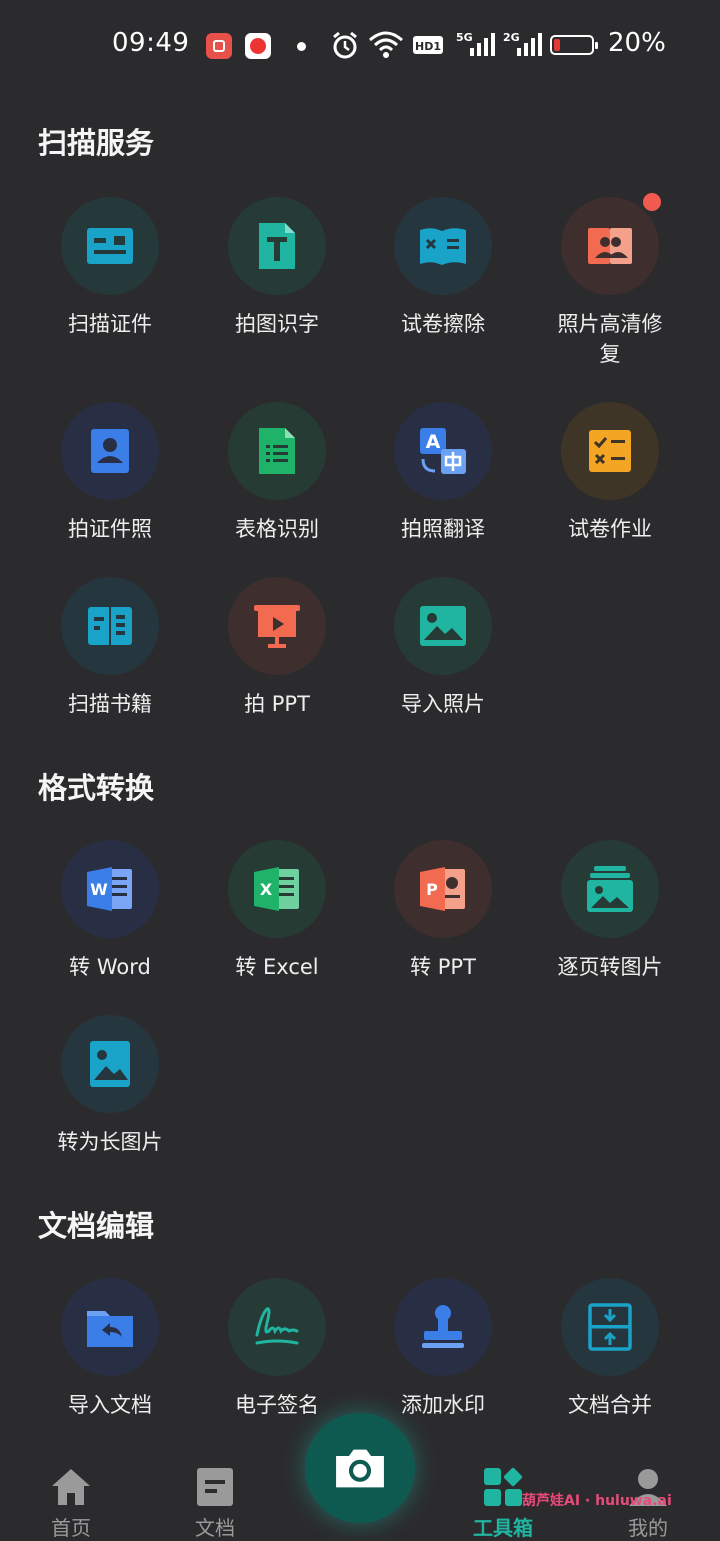 The image size is (720, 1541). What do you see at coordinates (503, 1528) in the screenshot?
I see `nav-label: 工具箱` at bounding box center [503, 1528].